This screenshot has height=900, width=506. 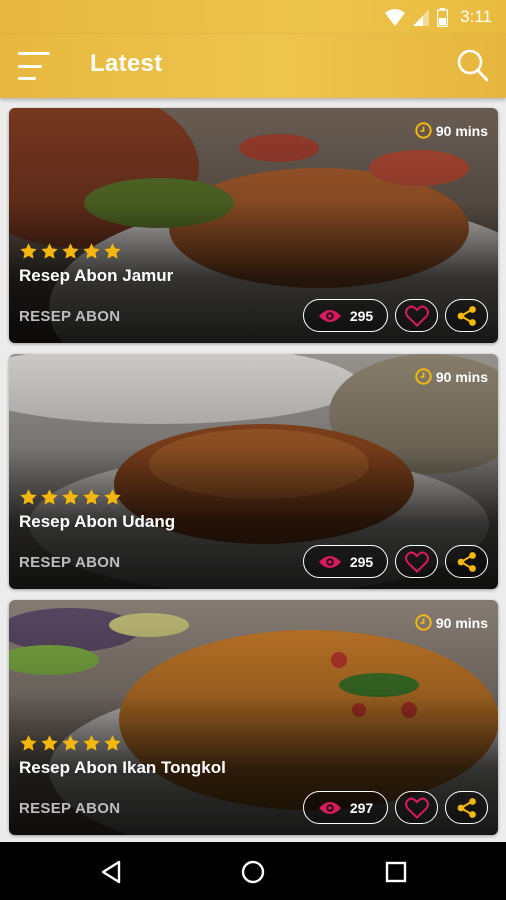 I want to click on status-bar: 3:11, so click(x=253, y=17).